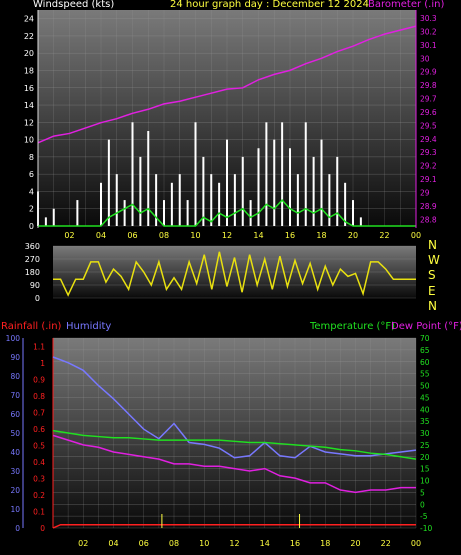 The height and width of the screenshot is (555, 461). What do you see at coordinates (258, 235) in the screenshot?
I see `wind-time-tick-label: 14` at bounding box center [258, 235].